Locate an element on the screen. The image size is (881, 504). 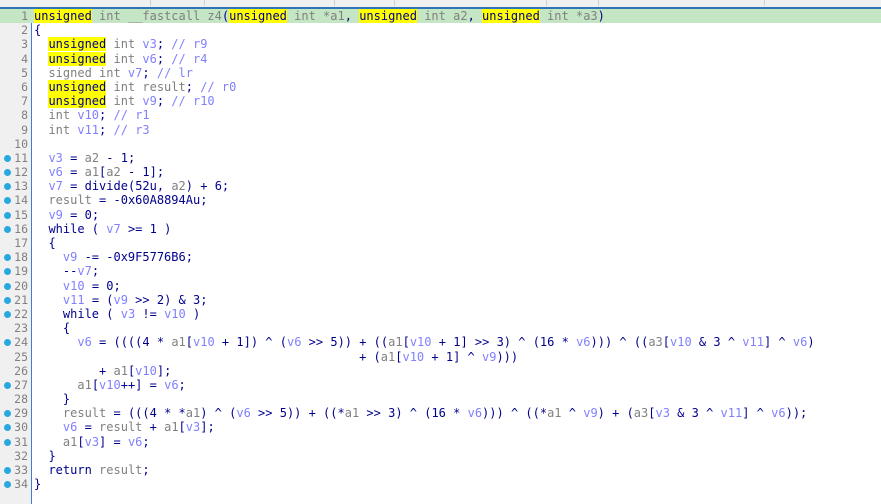
code-token: ( is located at coordinates (110, 314).